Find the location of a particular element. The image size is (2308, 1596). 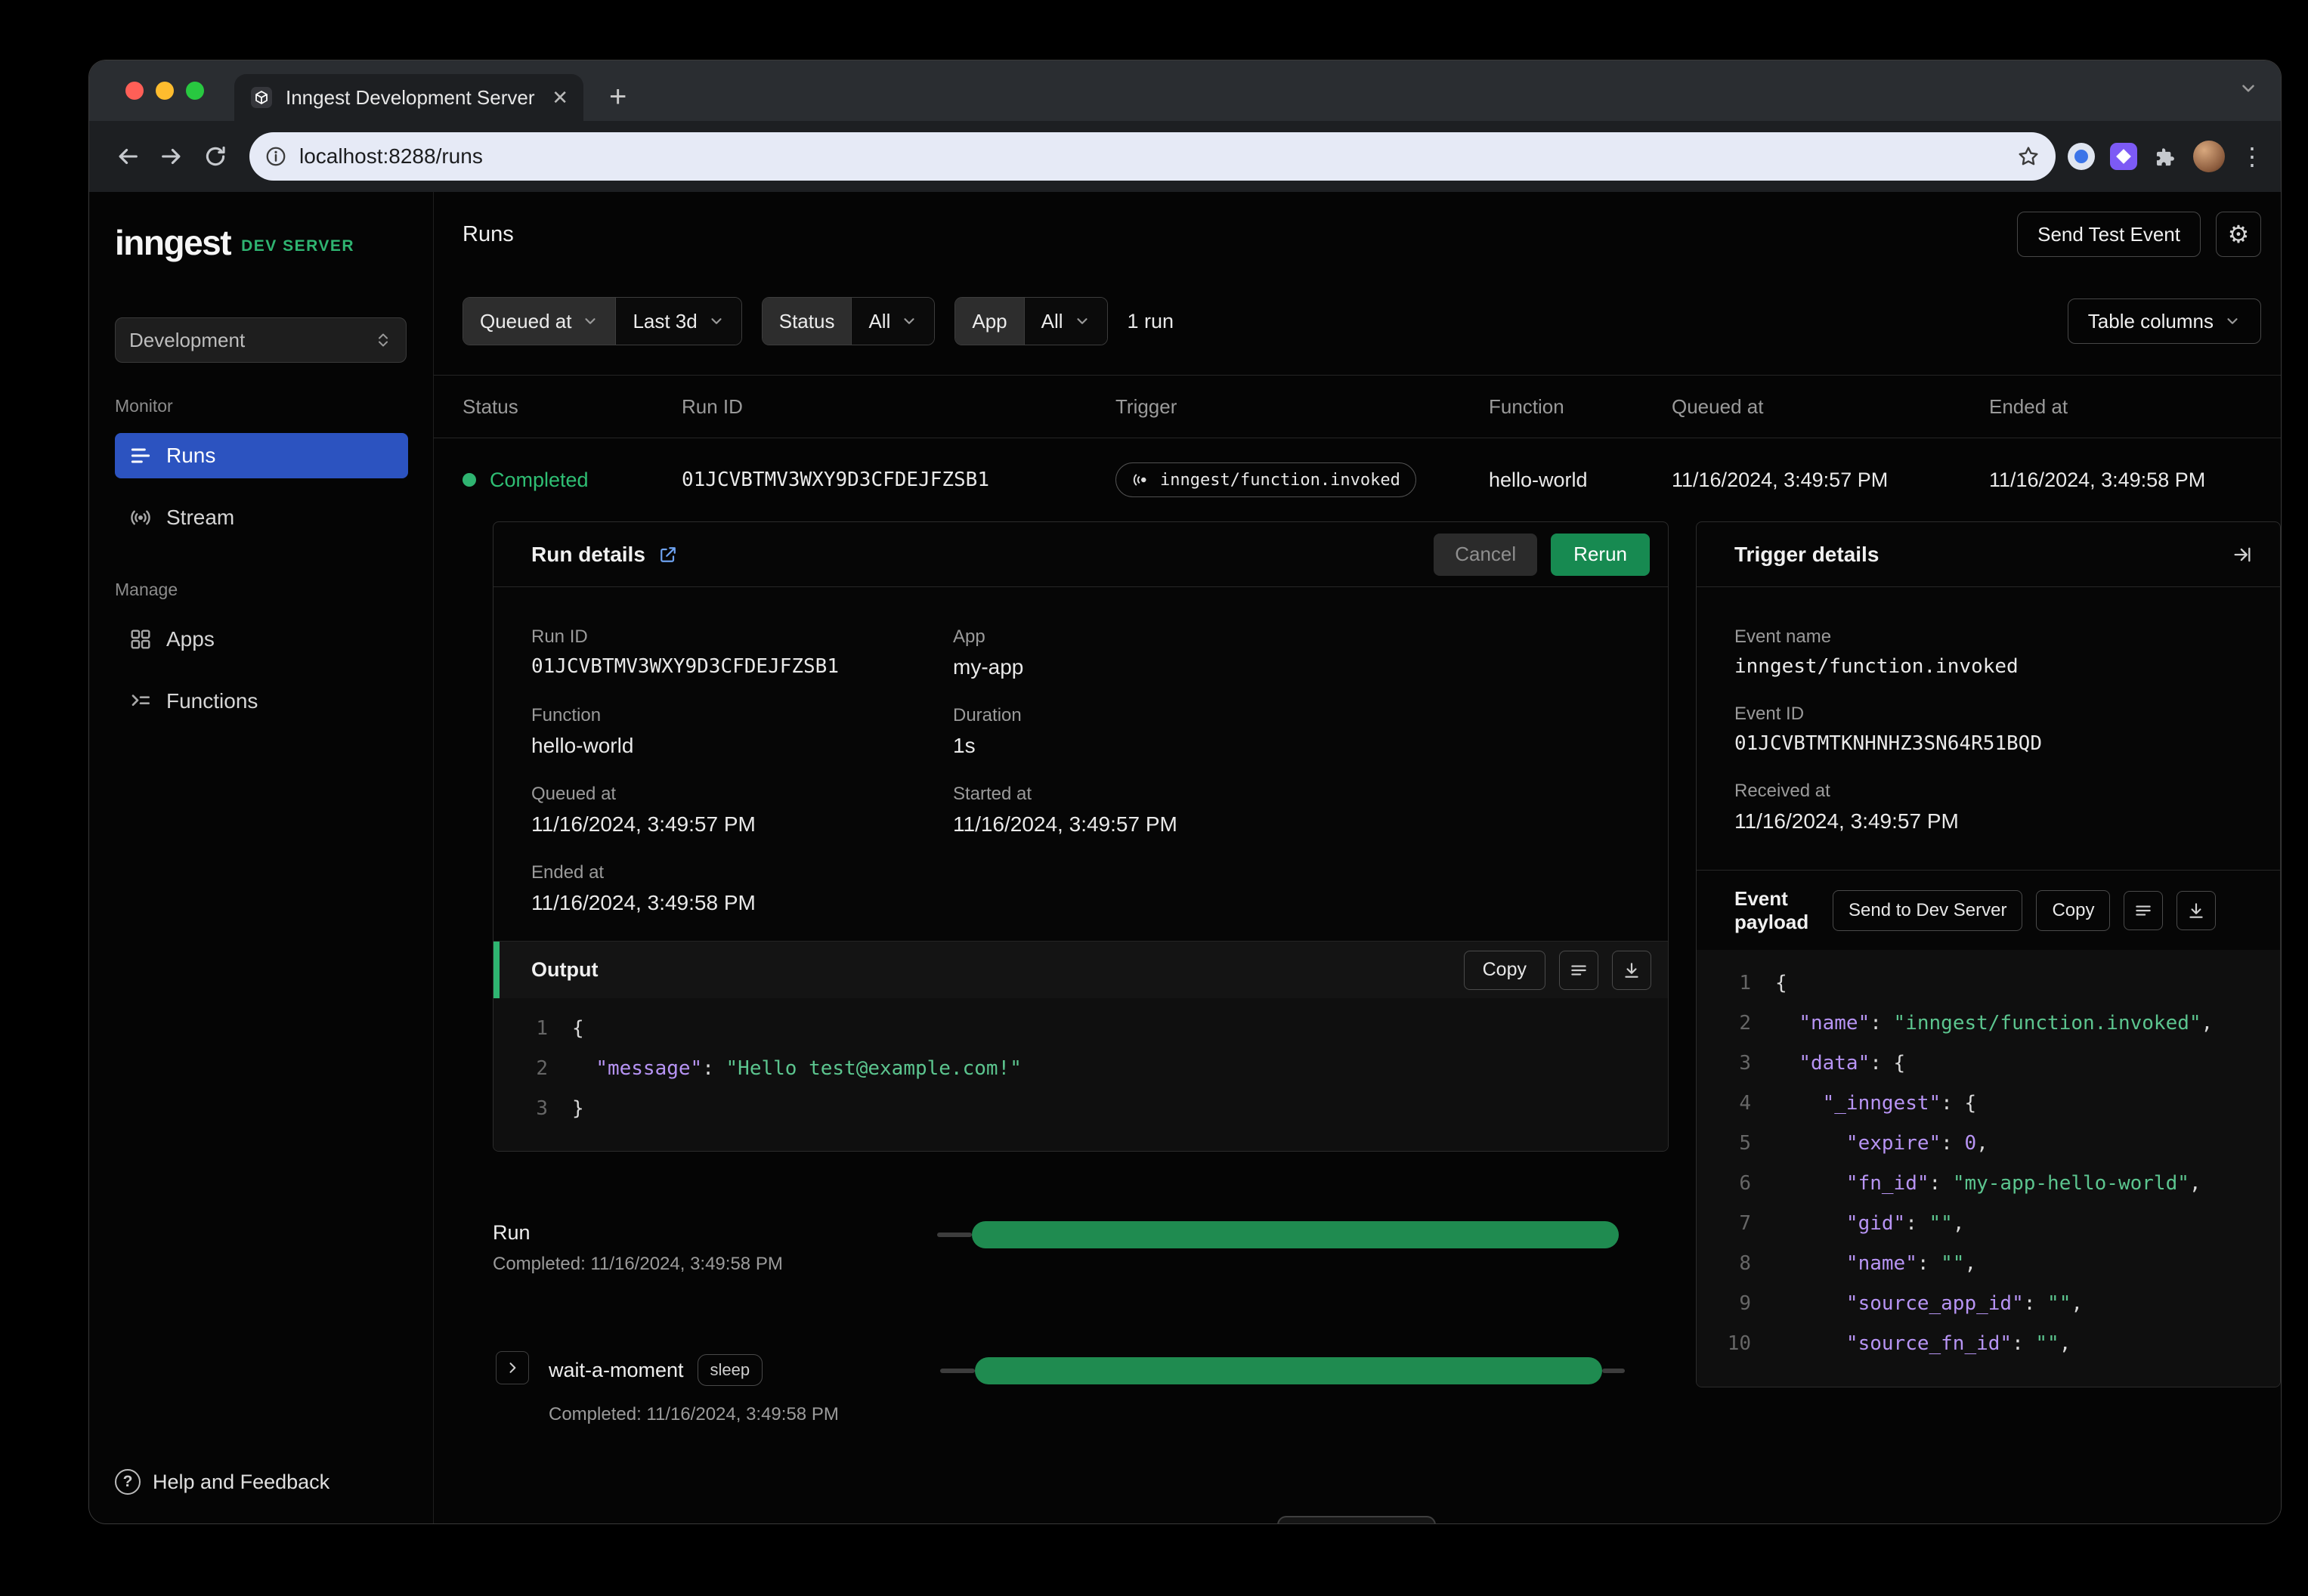

column-header-trigger: Trigger is located at coordinates (1302, 407).